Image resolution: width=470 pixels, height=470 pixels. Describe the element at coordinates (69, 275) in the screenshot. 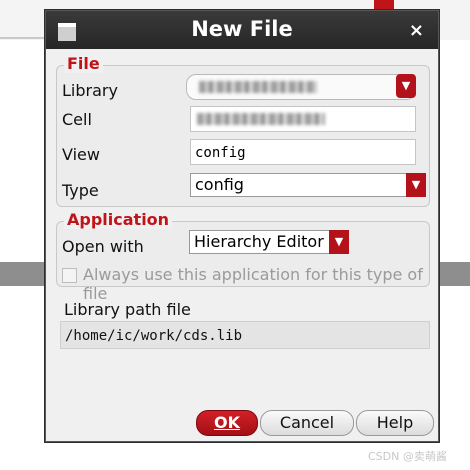

I see `always-use-checkbox` at that location.